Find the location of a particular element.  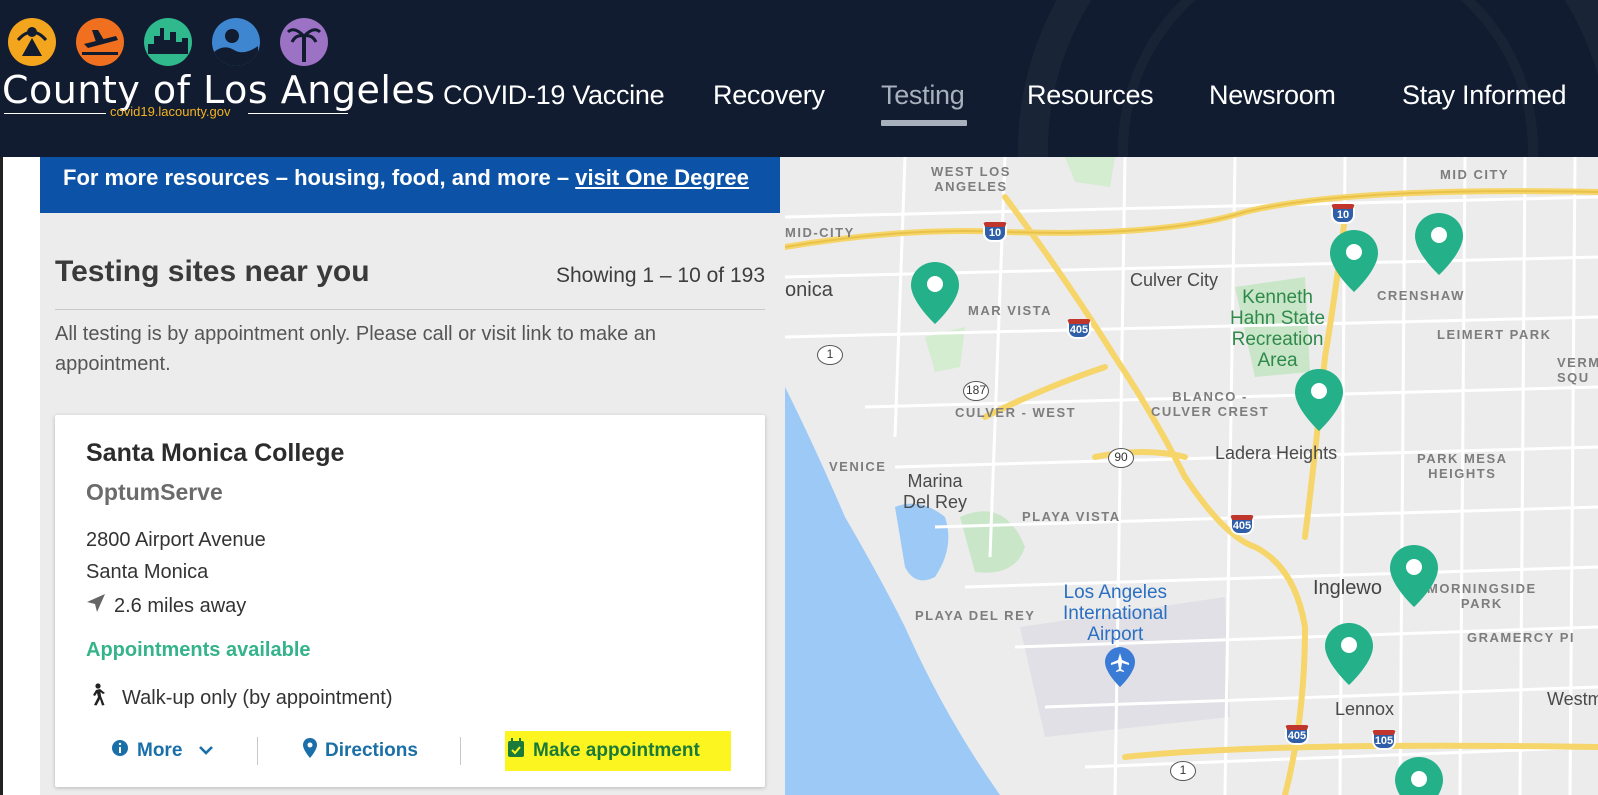

chevron-down-icon is located at coordinates (206, 751).